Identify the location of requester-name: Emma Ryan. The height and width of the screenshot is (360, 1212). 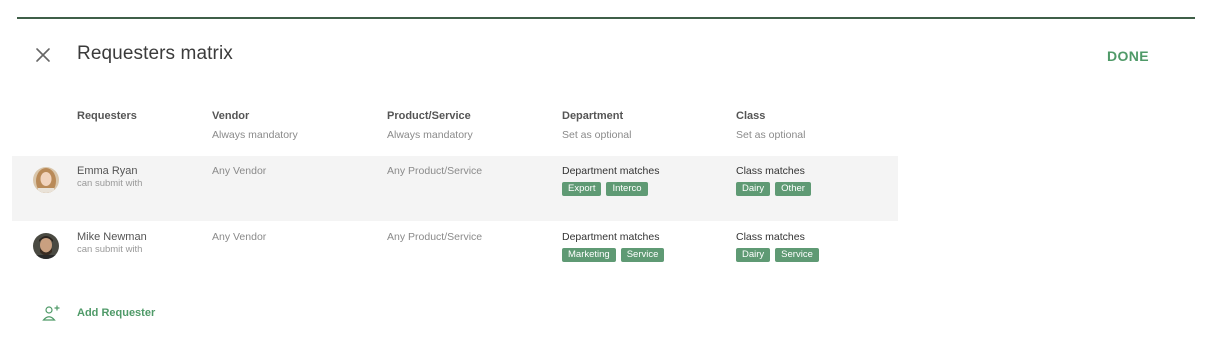
(107, 171).